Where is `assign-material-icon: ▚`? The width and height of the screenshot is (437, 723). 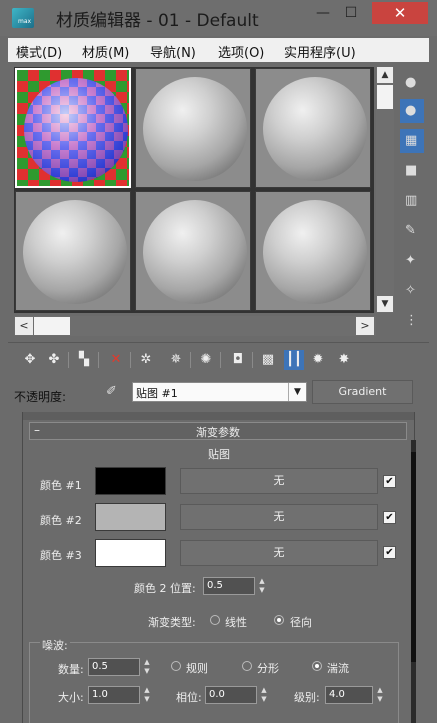 assign-material-icon: ▚ is located at coordinates (84, 360).